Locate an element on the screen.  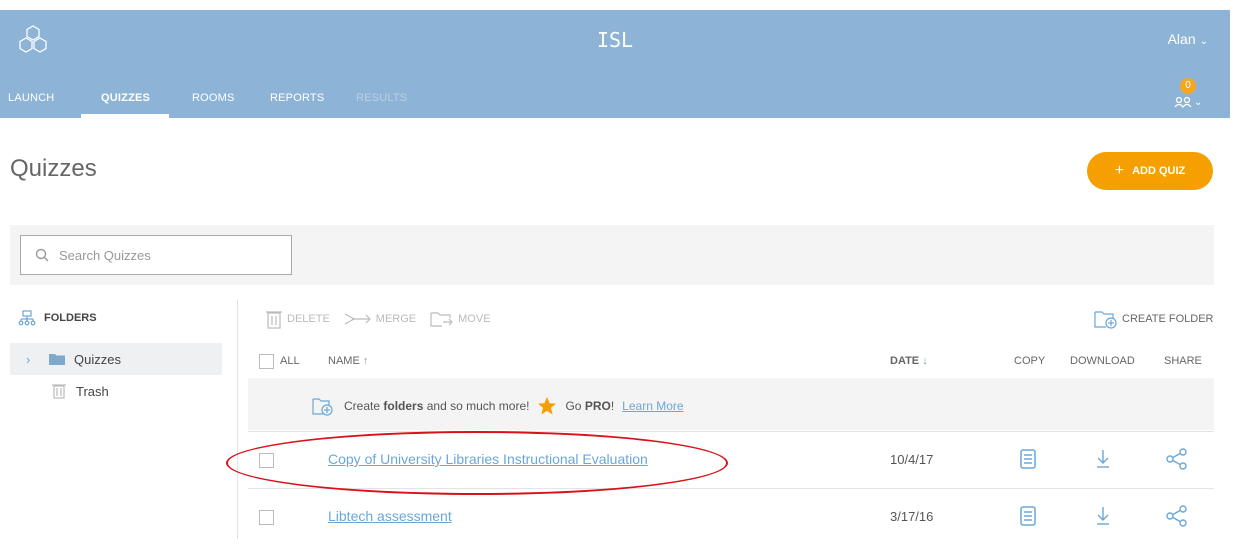
promo-text-1: Create is located at coordinates (362, 406).